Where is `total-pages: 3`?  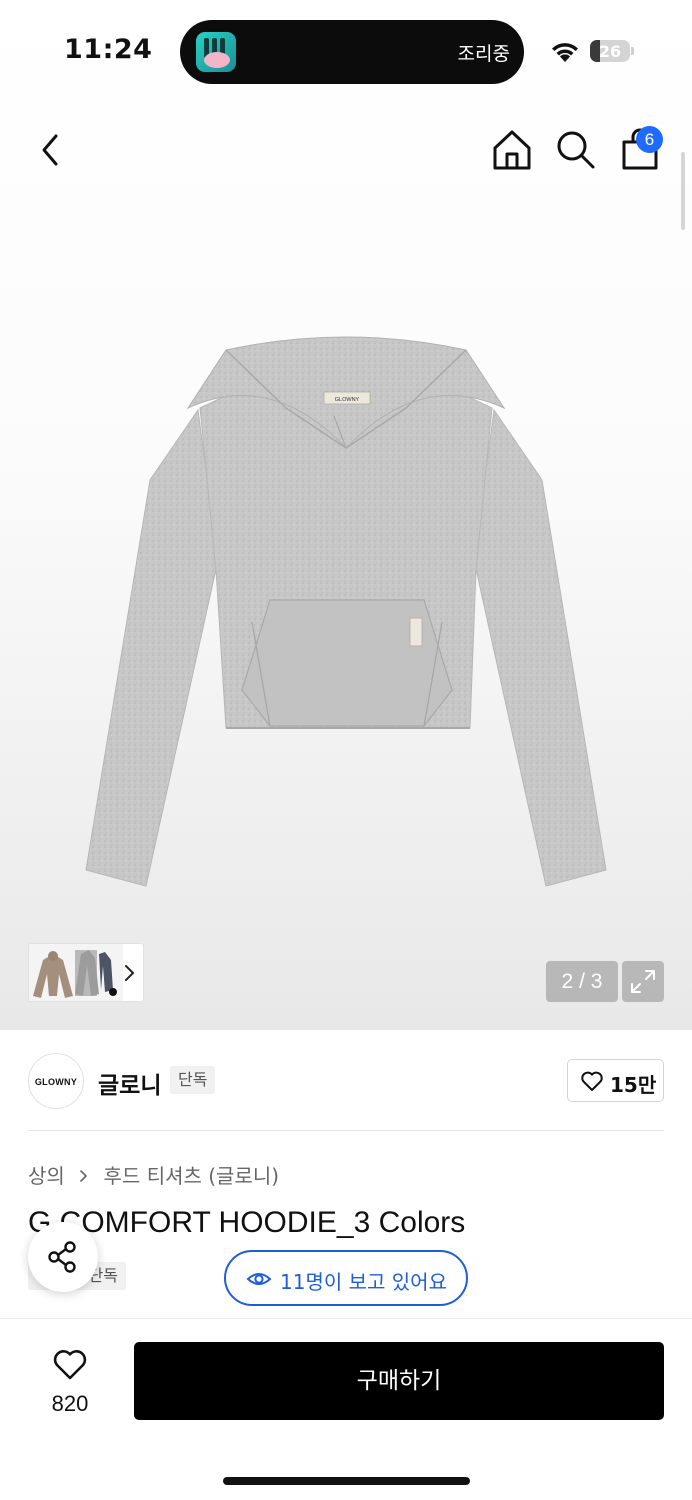 total-pages: 3 is located at coordinates (596, 981).